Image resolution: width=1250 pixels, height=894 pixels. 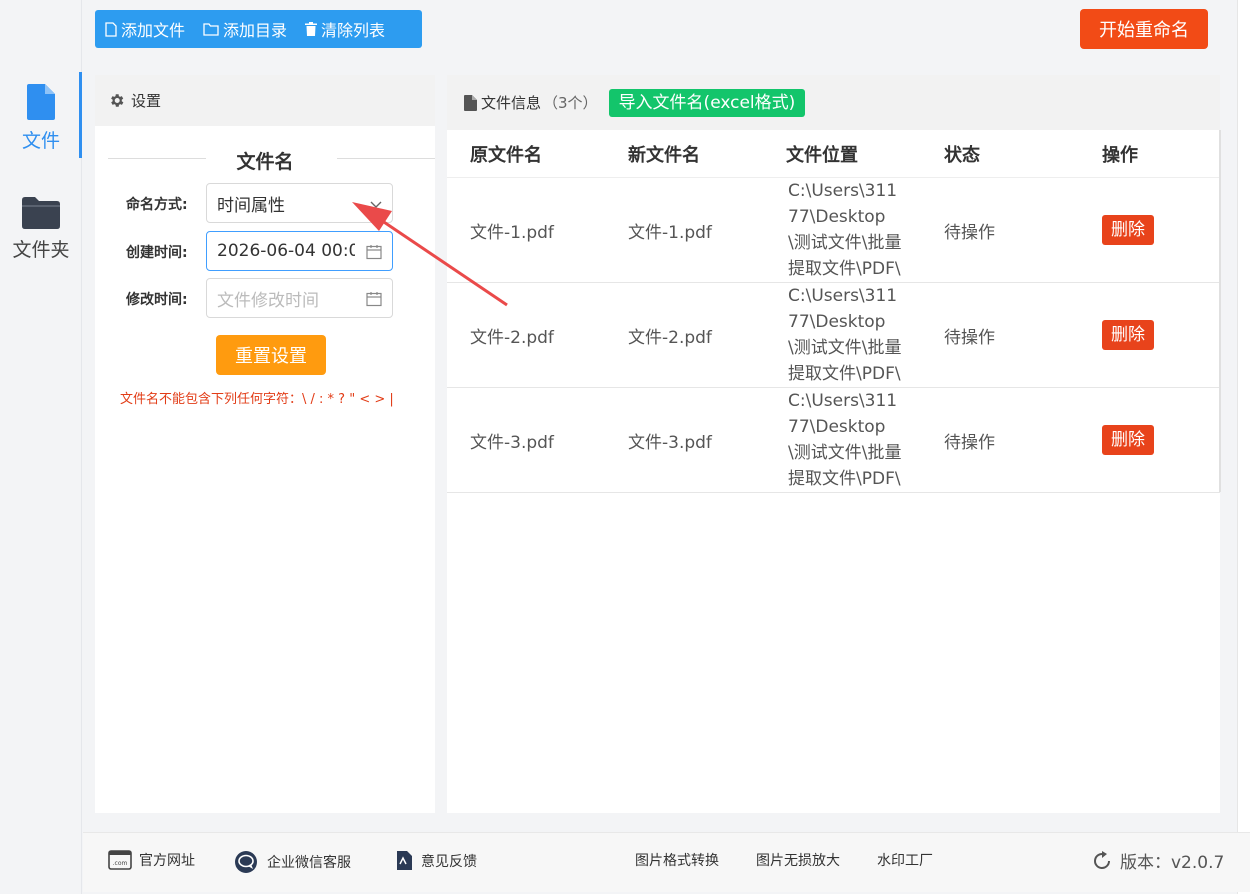 I want to click on clear-list-label: 清除列表, so click(x=353, y=30).